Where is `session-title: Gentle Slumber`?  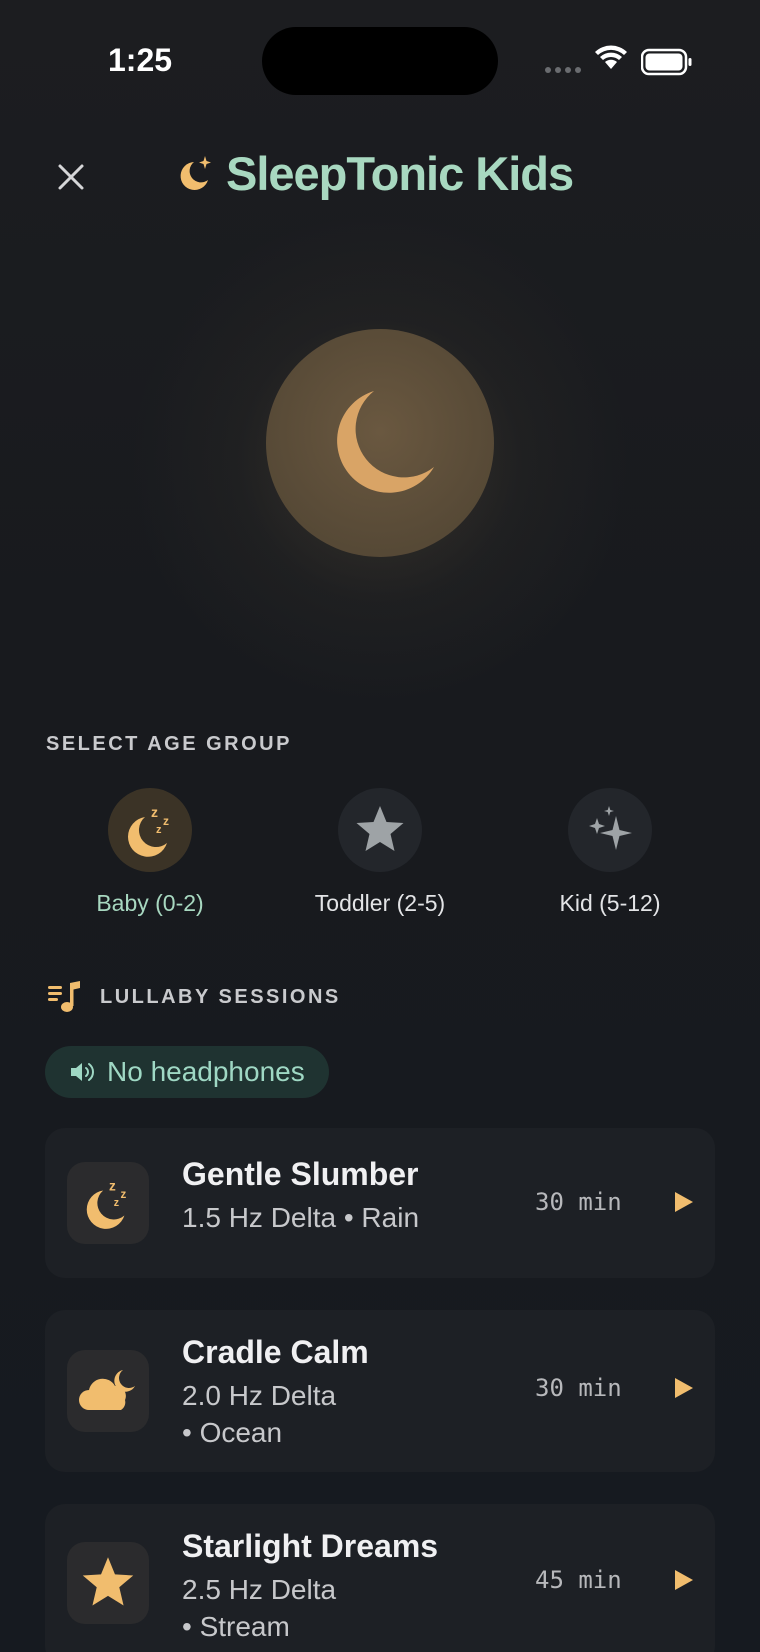 session-title: Gentle Slumber is located at coordinates (300, 1174).